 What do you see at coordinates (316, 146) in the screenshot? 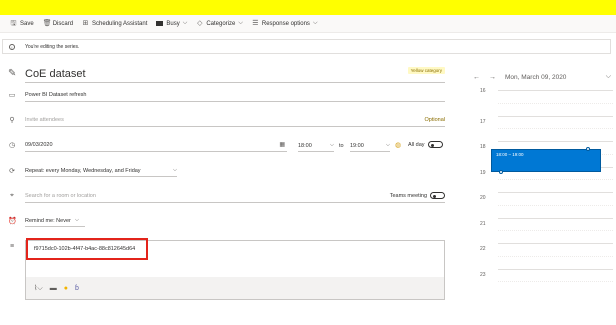
I see `start-time-select: 18:00 ⌵` at bounding box center [316, 146].